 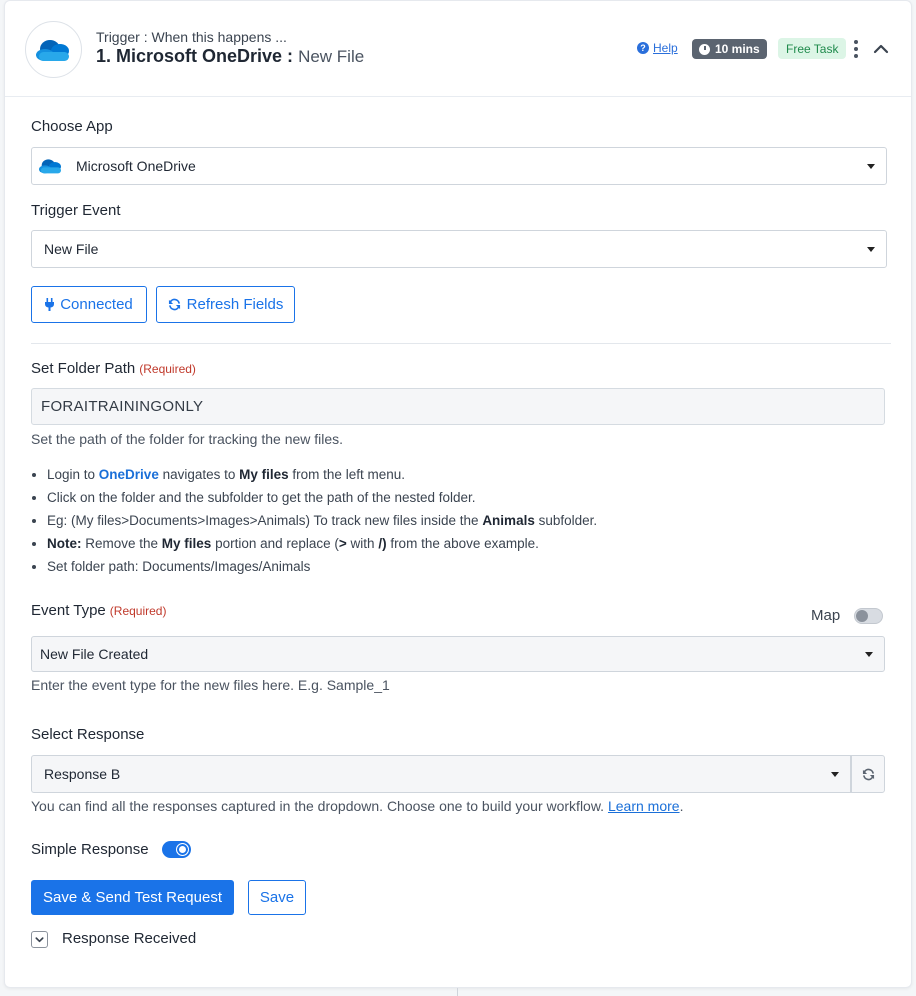 I want to click on onedrive-logo-icon, so click(x=52, y=50).